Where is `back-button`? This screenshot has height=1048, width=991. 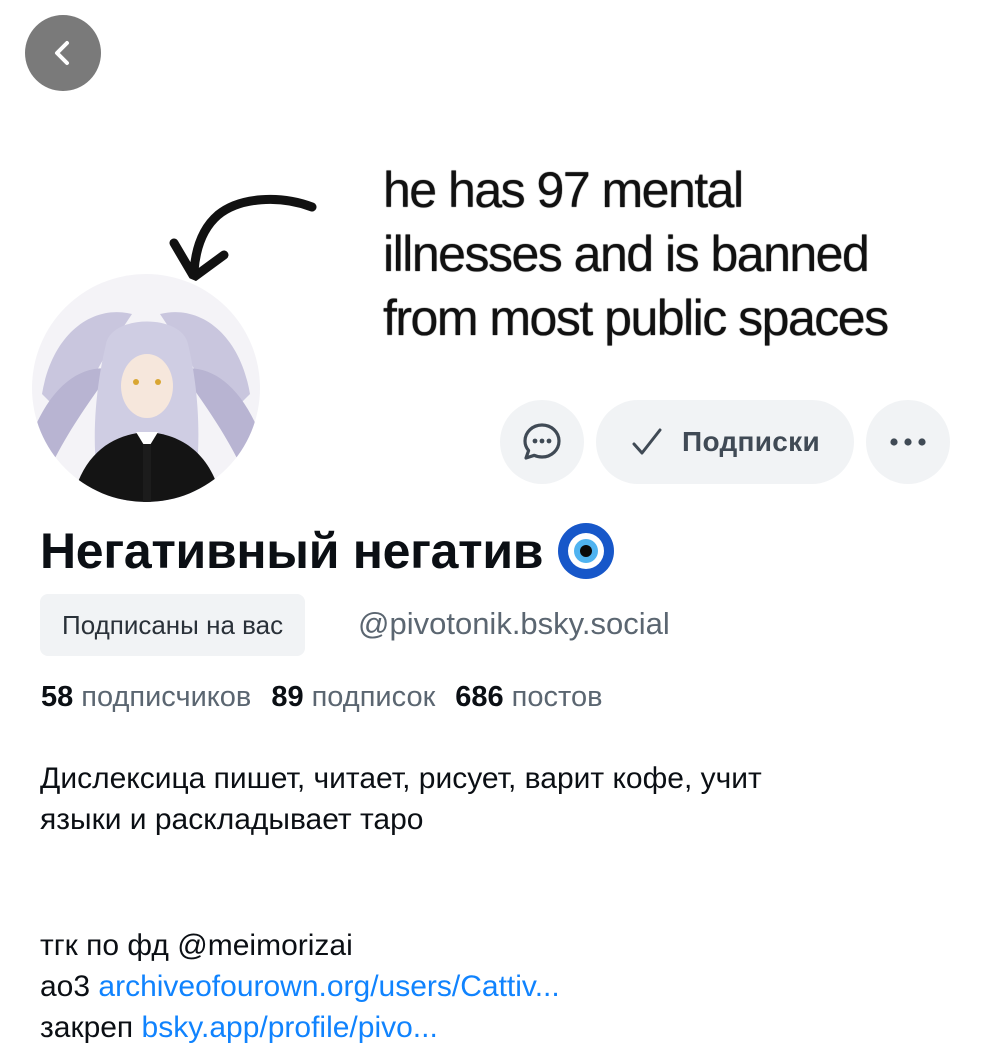
back-button is located at coordinates (63, 53).